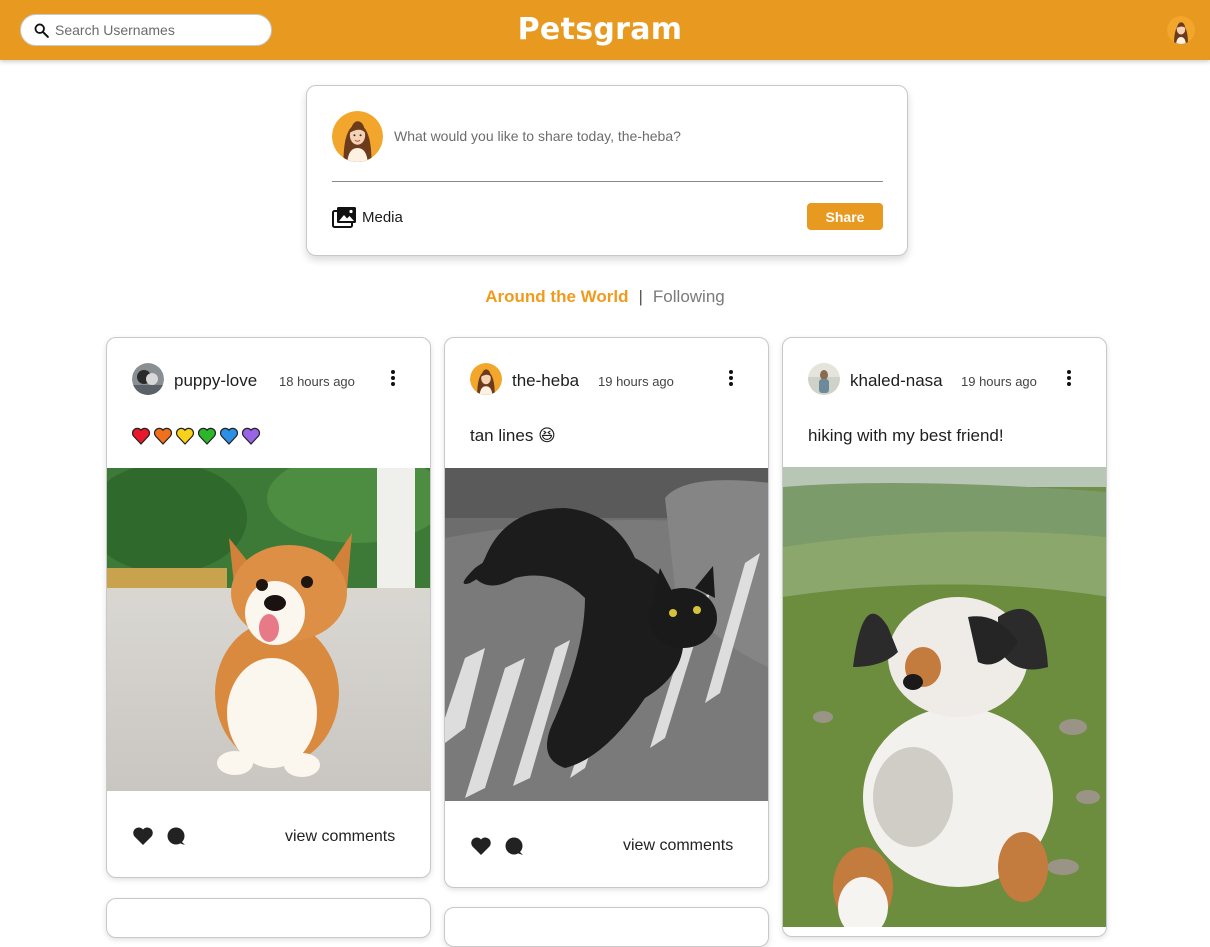  What do you see at coordinates (607, 170) in the screenshot?
I see `post-composer: Media Share` at bounding box center [607, 170].